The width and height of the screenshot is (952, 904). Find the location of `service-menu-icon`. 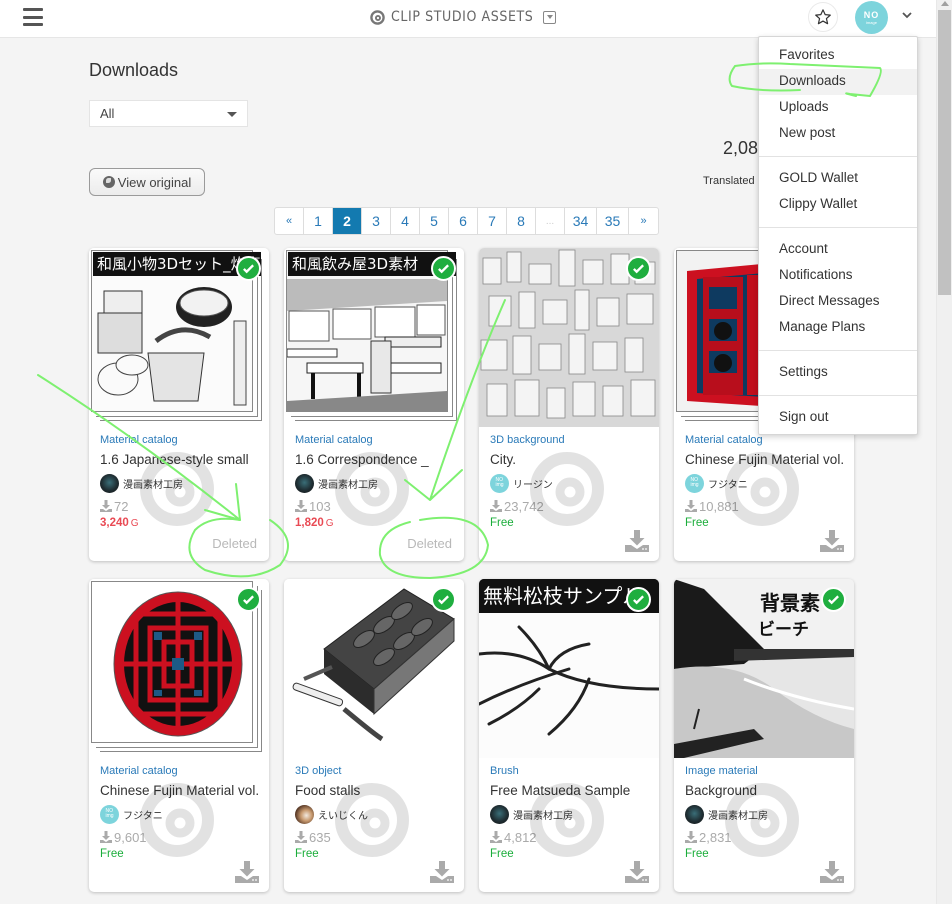

service-menu-icon is located at coordinates (550, 17).